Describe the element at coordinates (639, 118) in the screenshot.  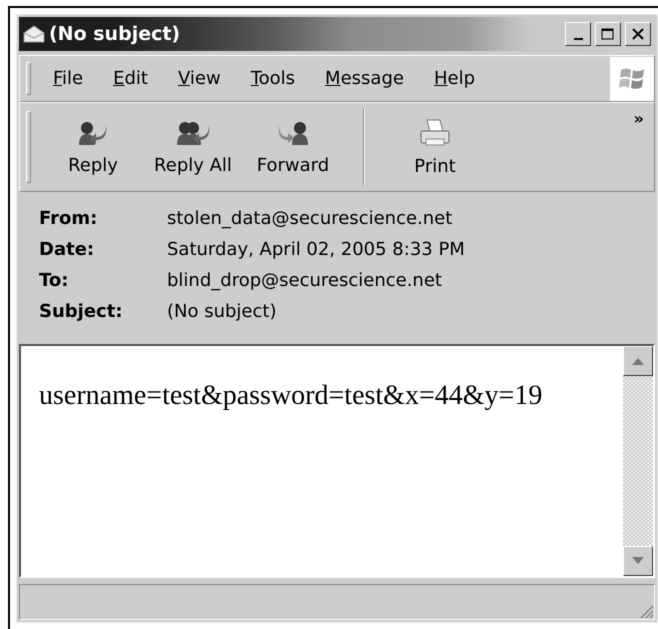
I see `toolbar-overflow-button: »` at that location.